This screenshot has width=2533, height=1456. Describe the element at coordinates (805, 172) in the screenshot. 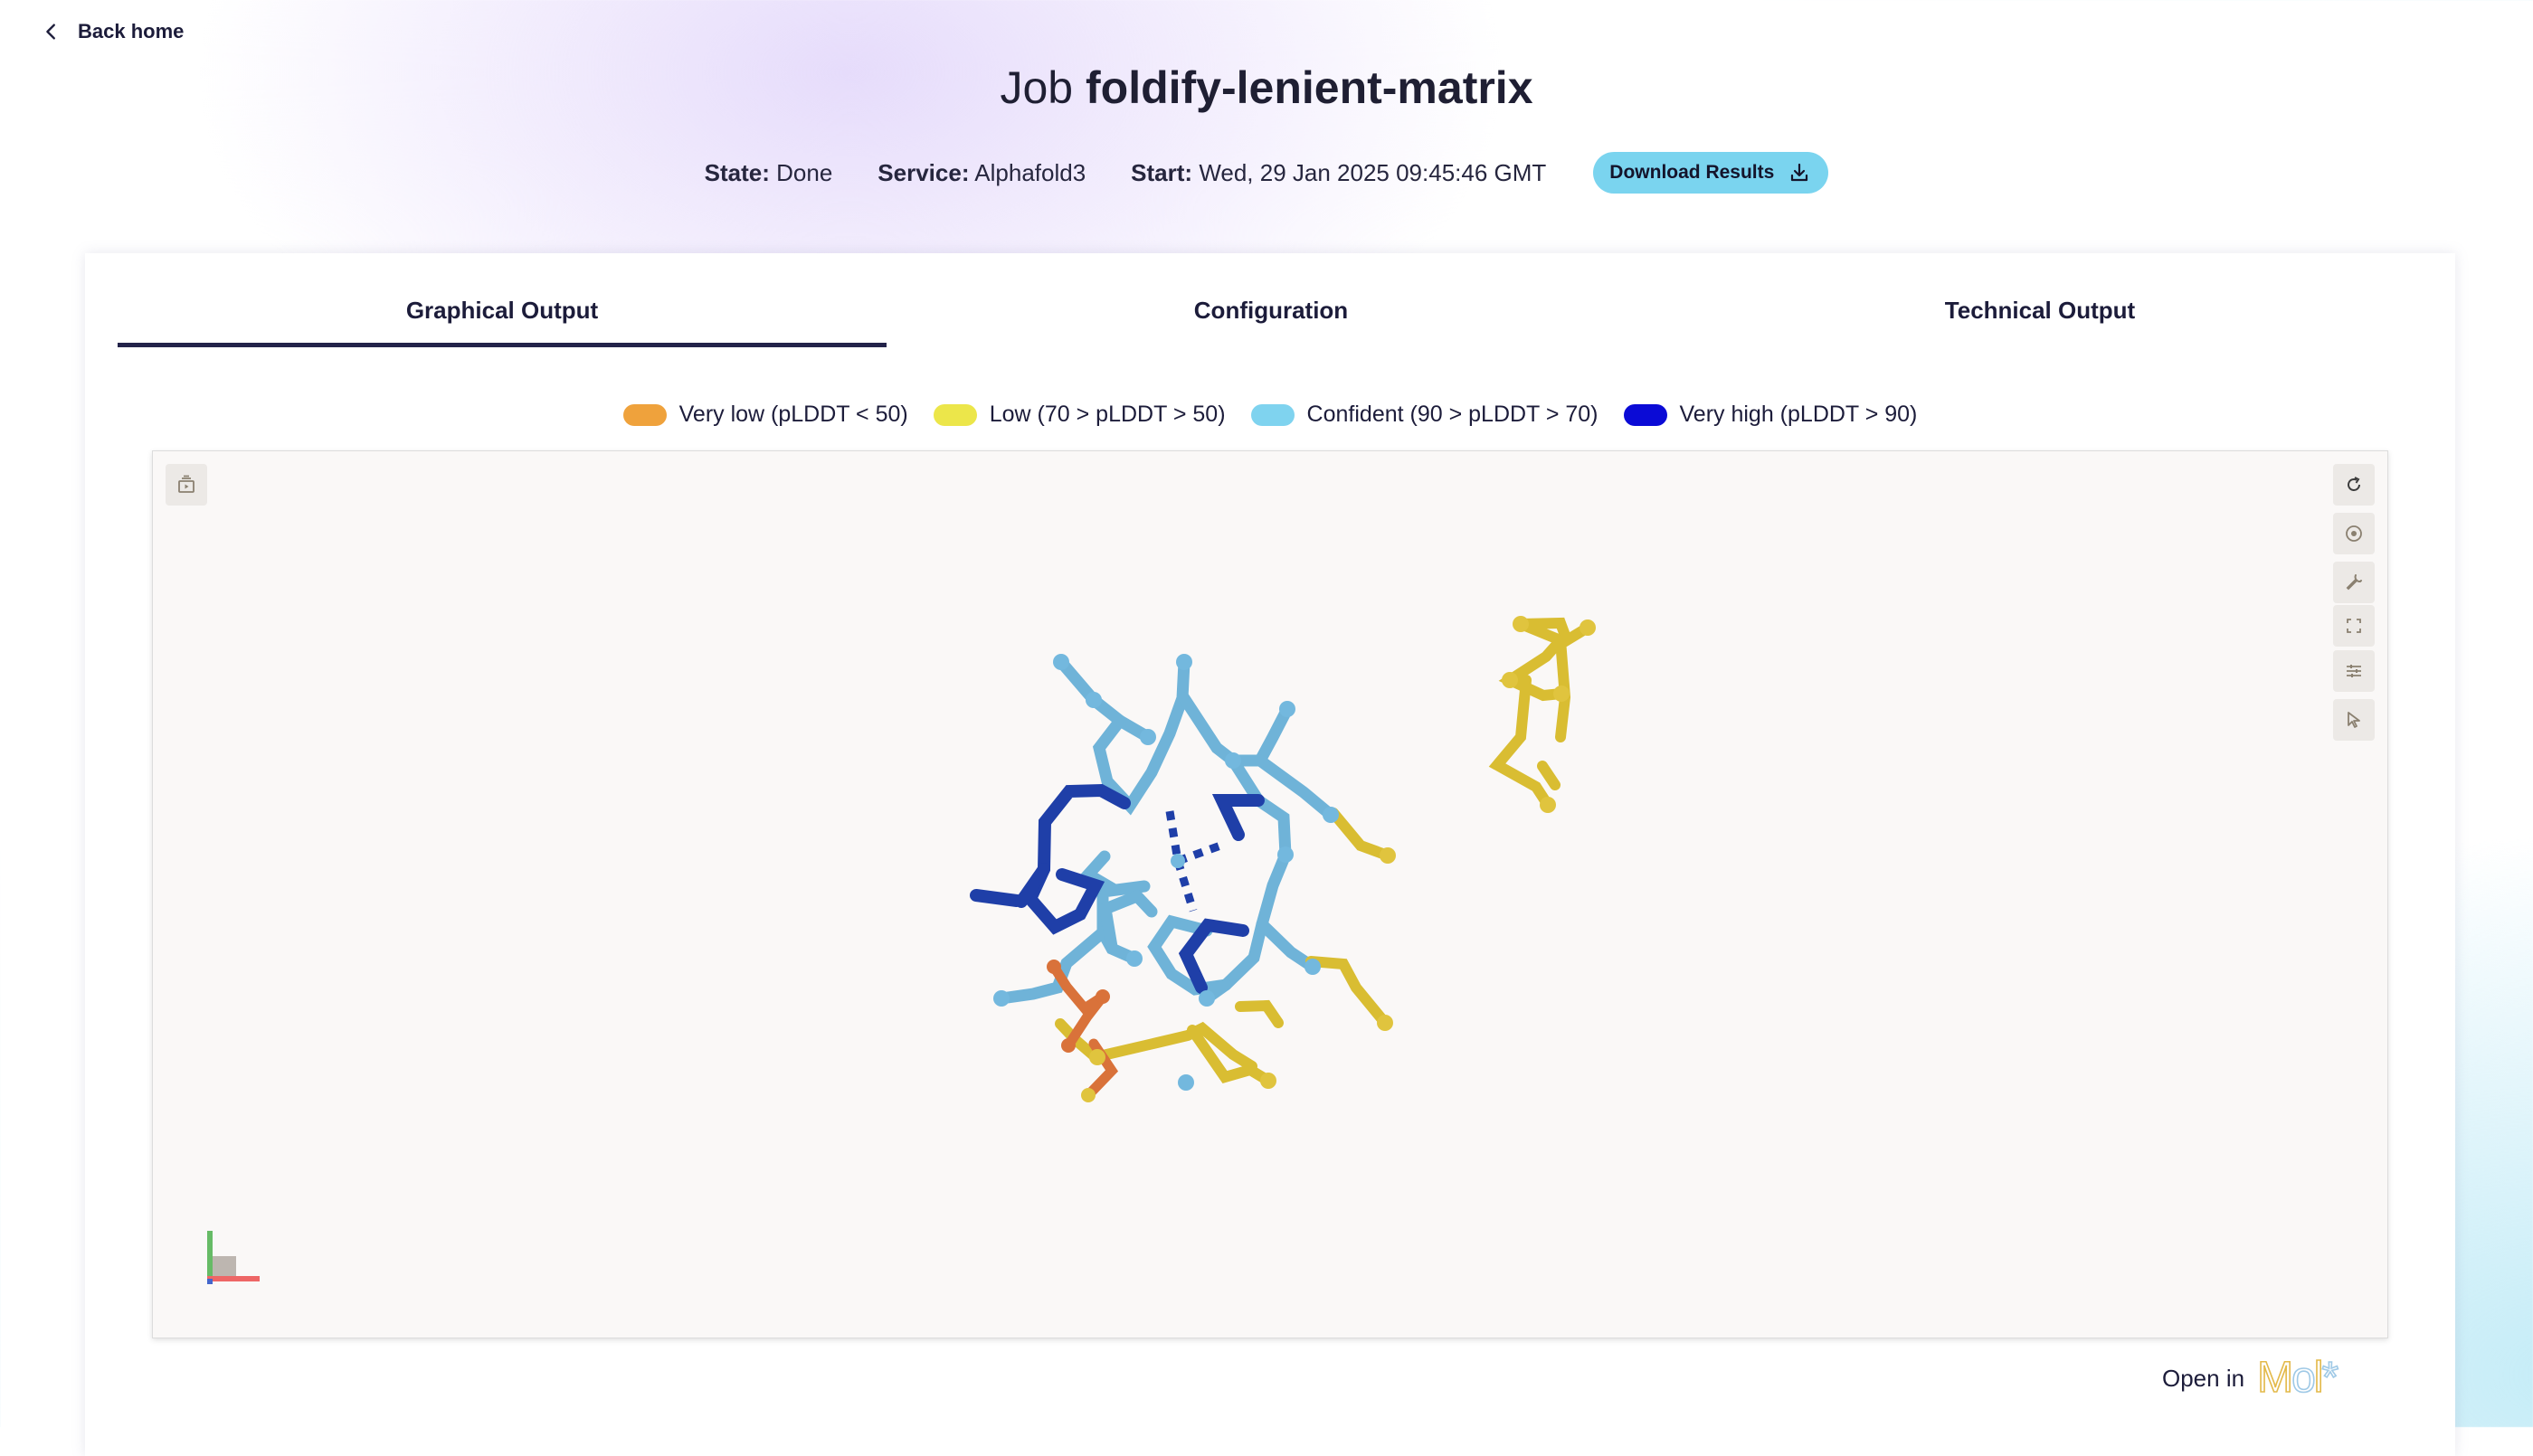

I see `state-value: Done` at that location.